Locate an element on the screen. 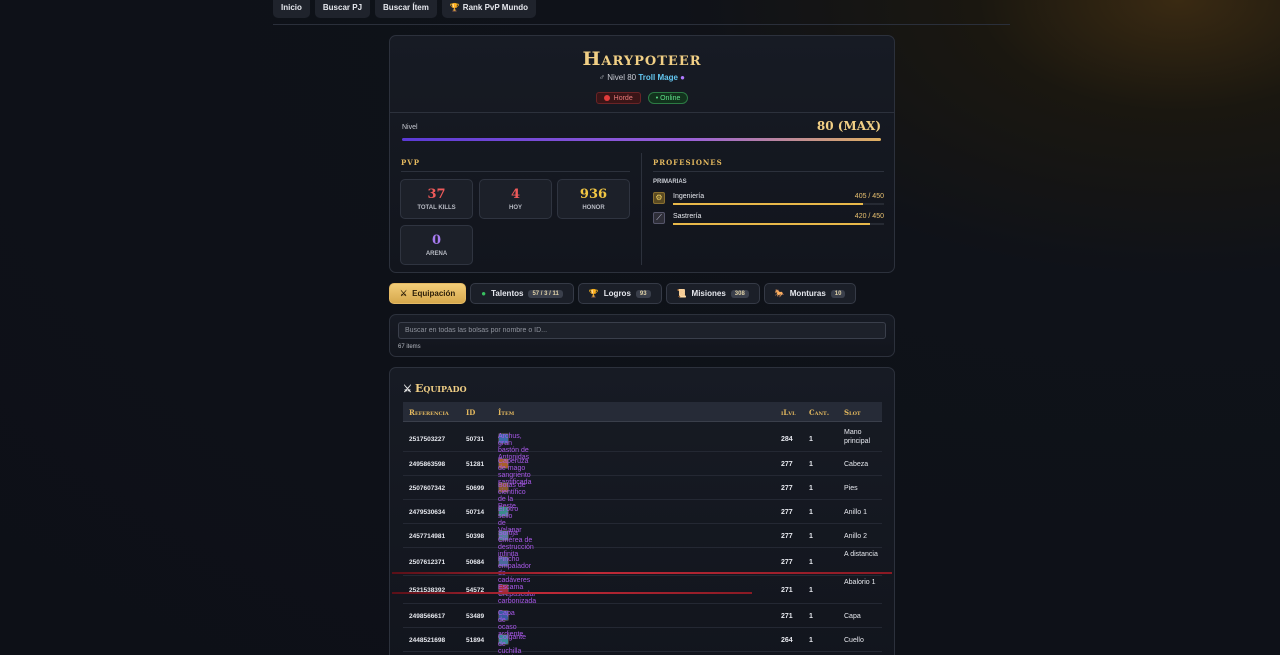 This screenshot has width=1280, height=655. item-link: Colgante de cuchilla de alma is located at coordinates (512, 644).